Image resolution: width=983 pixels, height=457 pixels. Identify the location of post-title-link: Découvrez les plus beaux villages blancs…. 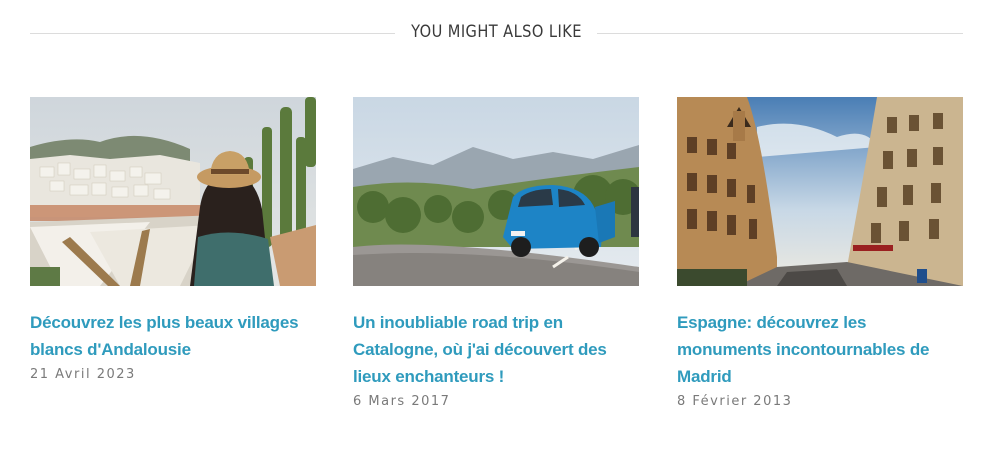
(173, 336).